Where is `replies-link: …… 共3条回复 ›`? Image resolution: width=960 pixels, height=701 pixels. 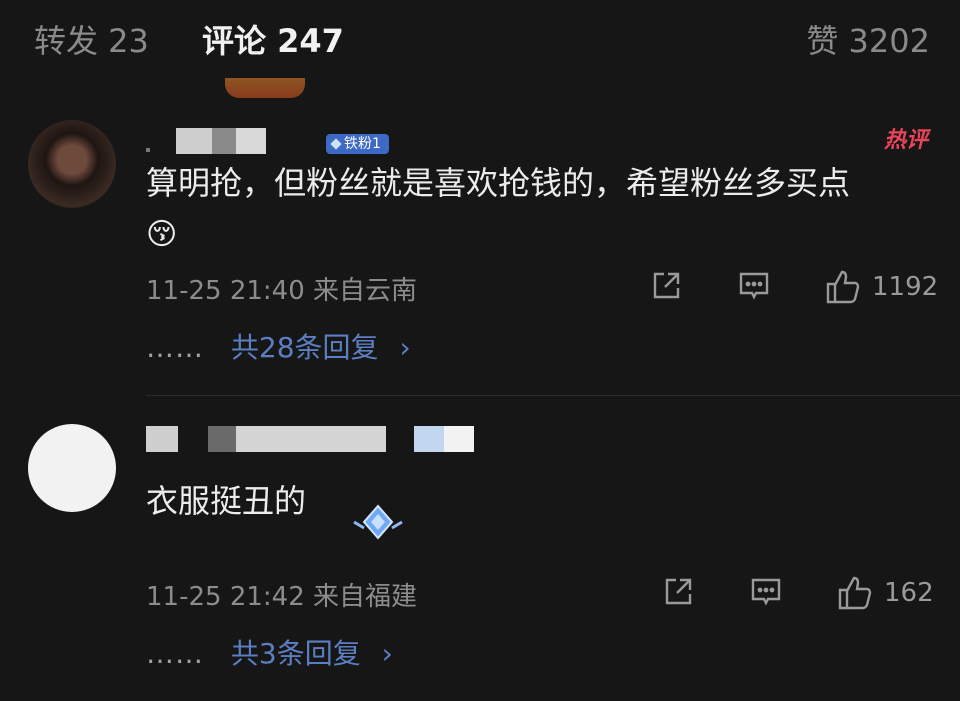
replies-link: …… 共3条回复 › is located at coordinates (269, 652).